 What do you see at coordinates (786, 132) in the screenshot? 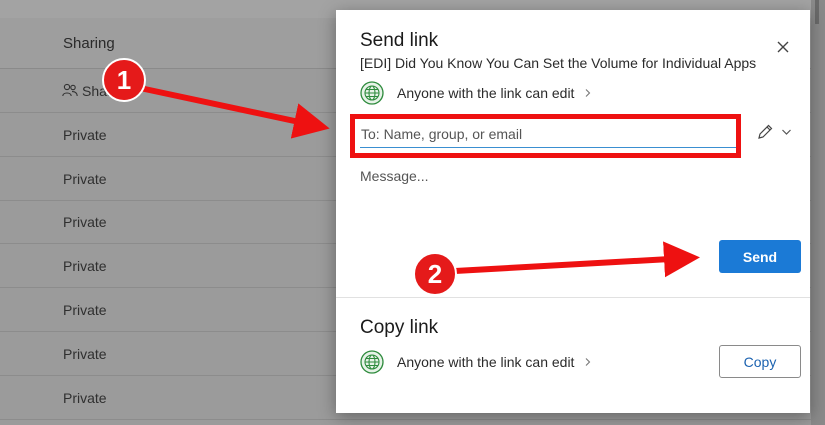
I see `chevron-down-icon` at bounding box center [786, 132].